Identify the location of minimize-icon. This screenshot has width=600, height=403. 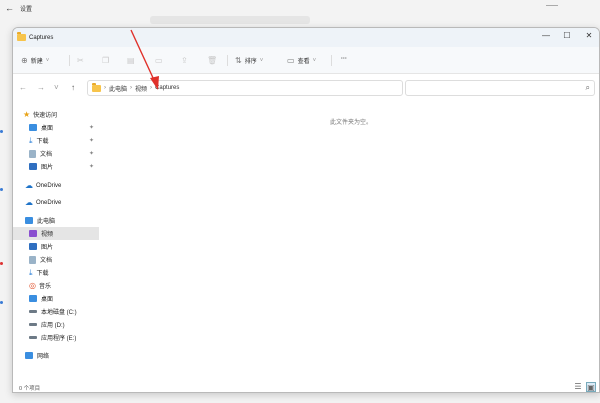
(552, 3).